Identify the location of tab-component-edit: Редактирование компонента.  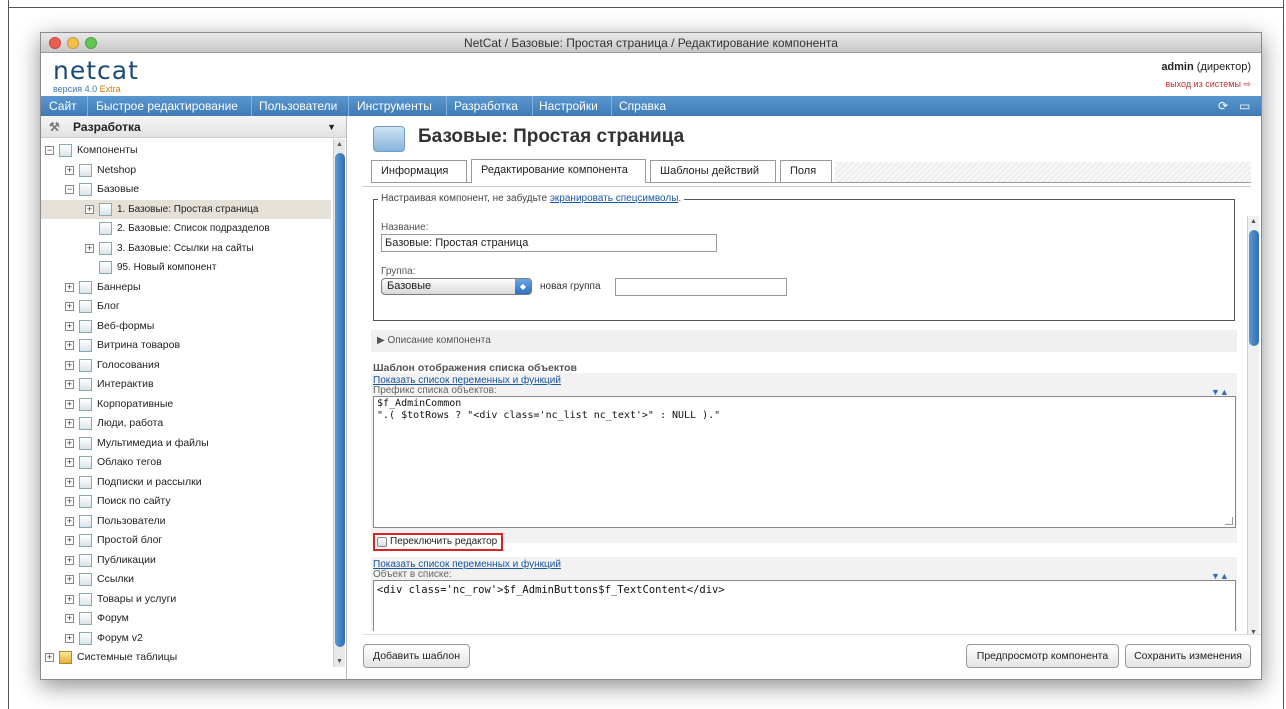
(558, 171).